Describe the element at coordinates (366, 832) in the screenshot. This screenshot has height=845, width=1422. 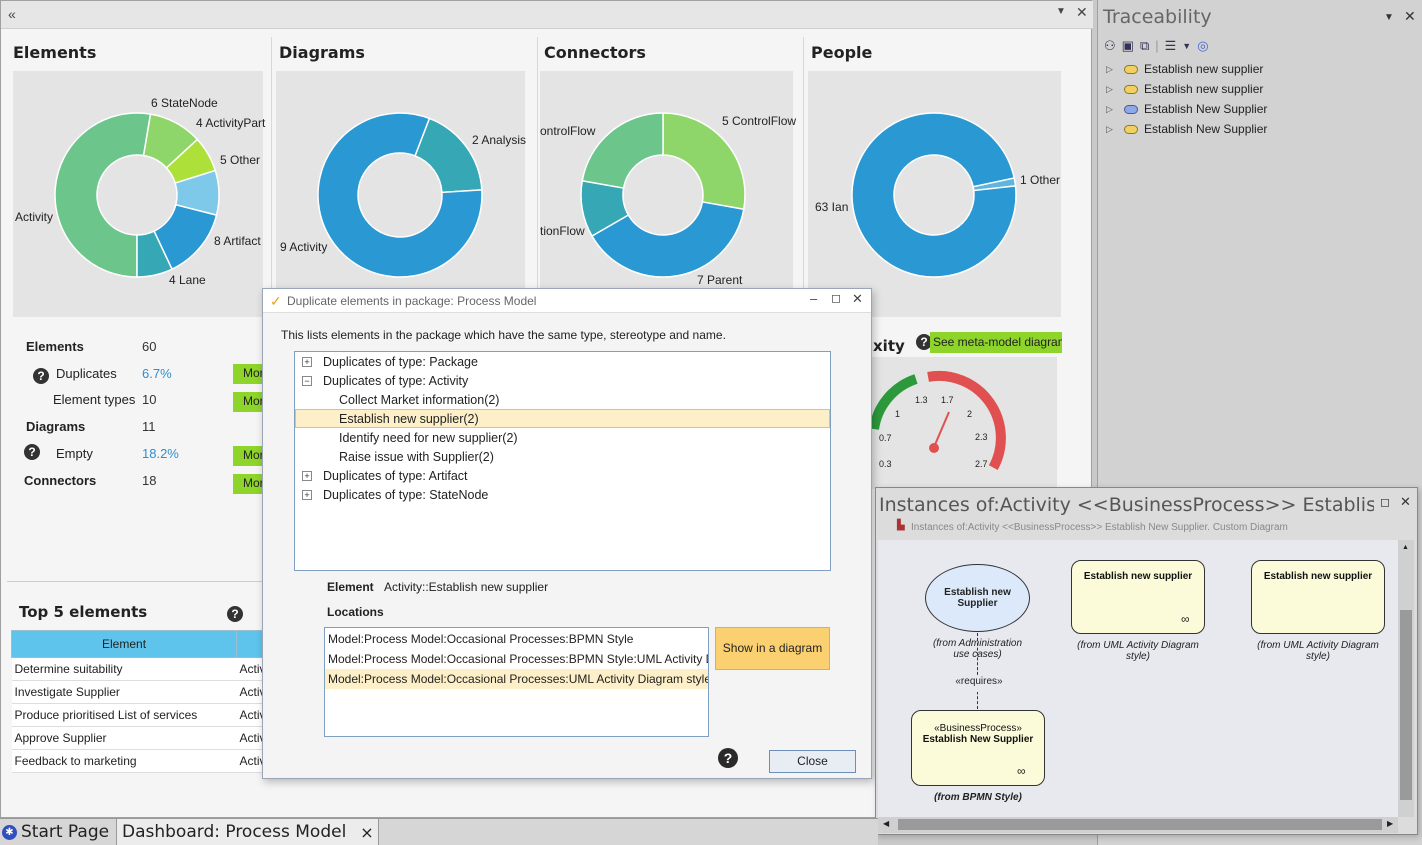
I see `close-icon: ×` at that location.